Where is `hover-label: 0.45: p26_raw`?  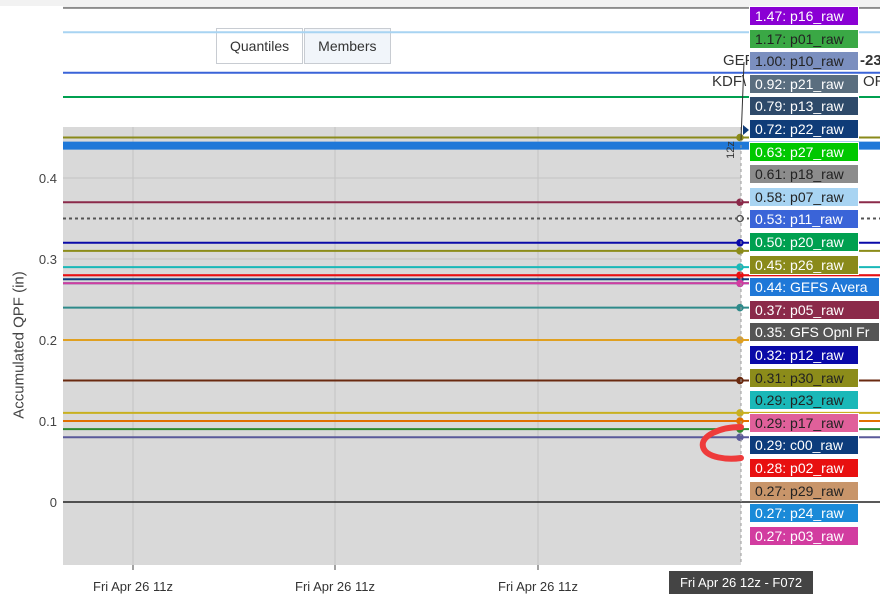
hover-label: 0.45: p26_raw is located at coordinates (804, 264).